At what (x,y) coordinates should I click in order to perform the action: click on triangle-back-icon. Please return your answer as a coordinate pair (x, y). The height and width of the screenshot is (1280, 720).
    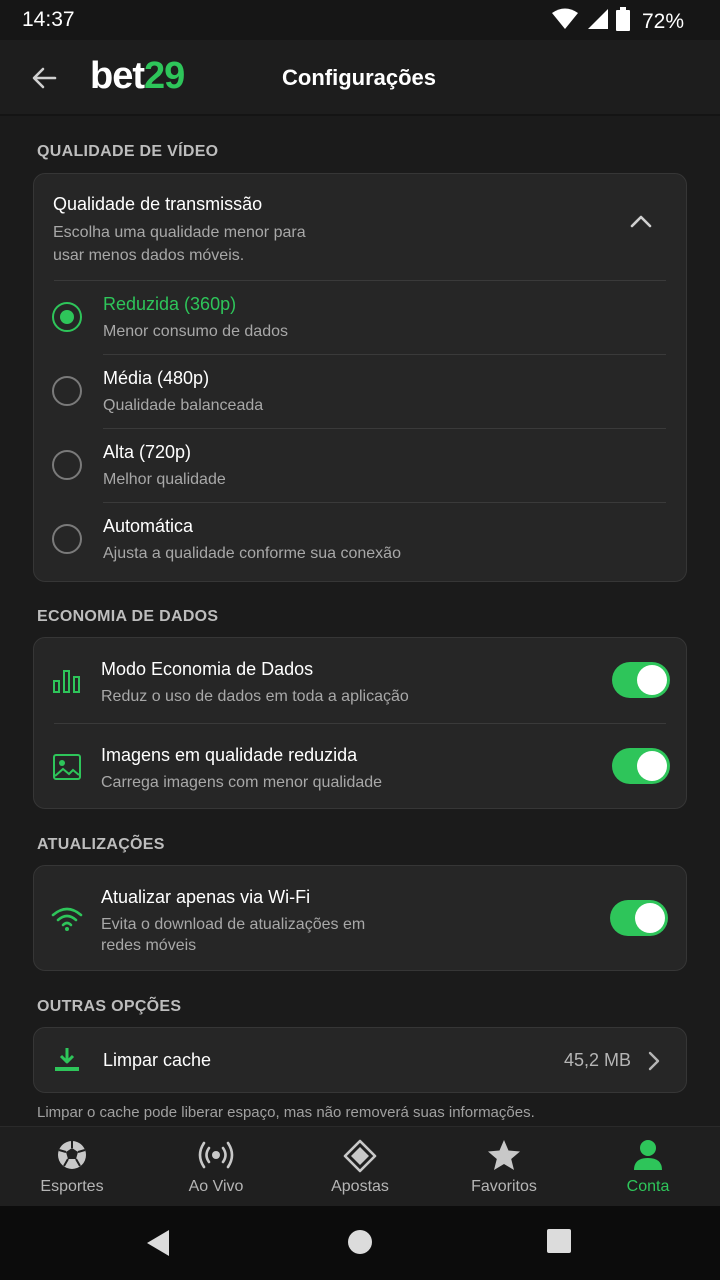
    Looking at the image, I should click on (158, 1243).